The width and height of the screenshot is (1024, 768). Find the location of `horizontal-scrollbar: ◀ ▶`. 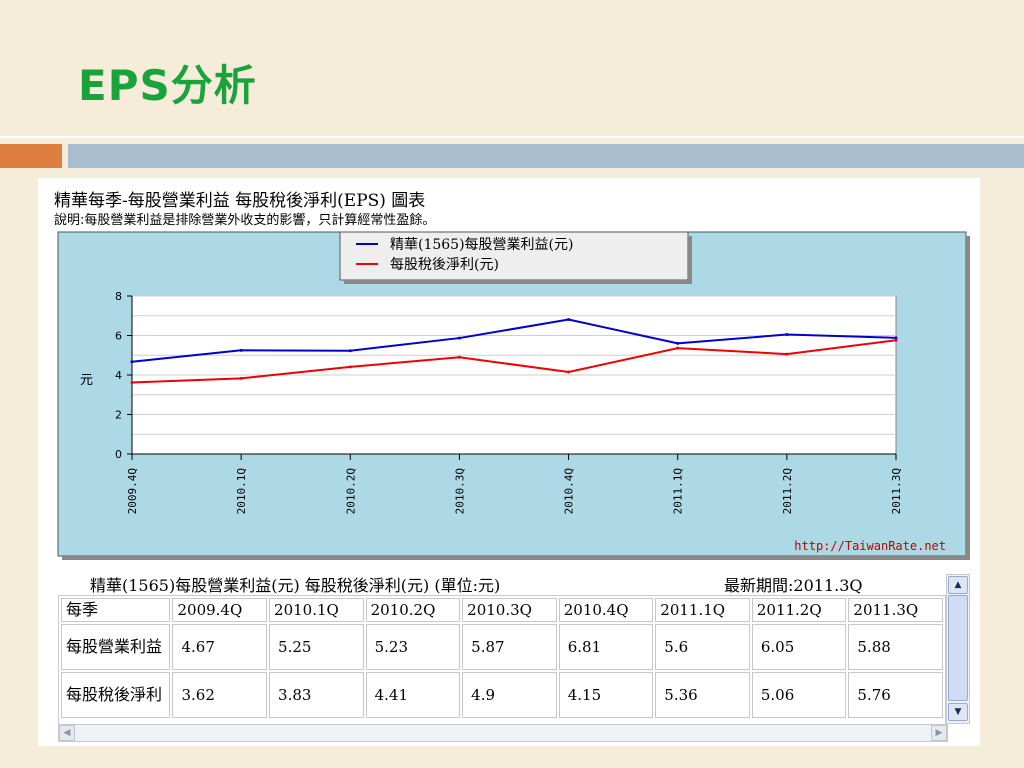

horizontal-scrollbar: ◀ ▶ is located at coordinates (503, 733).